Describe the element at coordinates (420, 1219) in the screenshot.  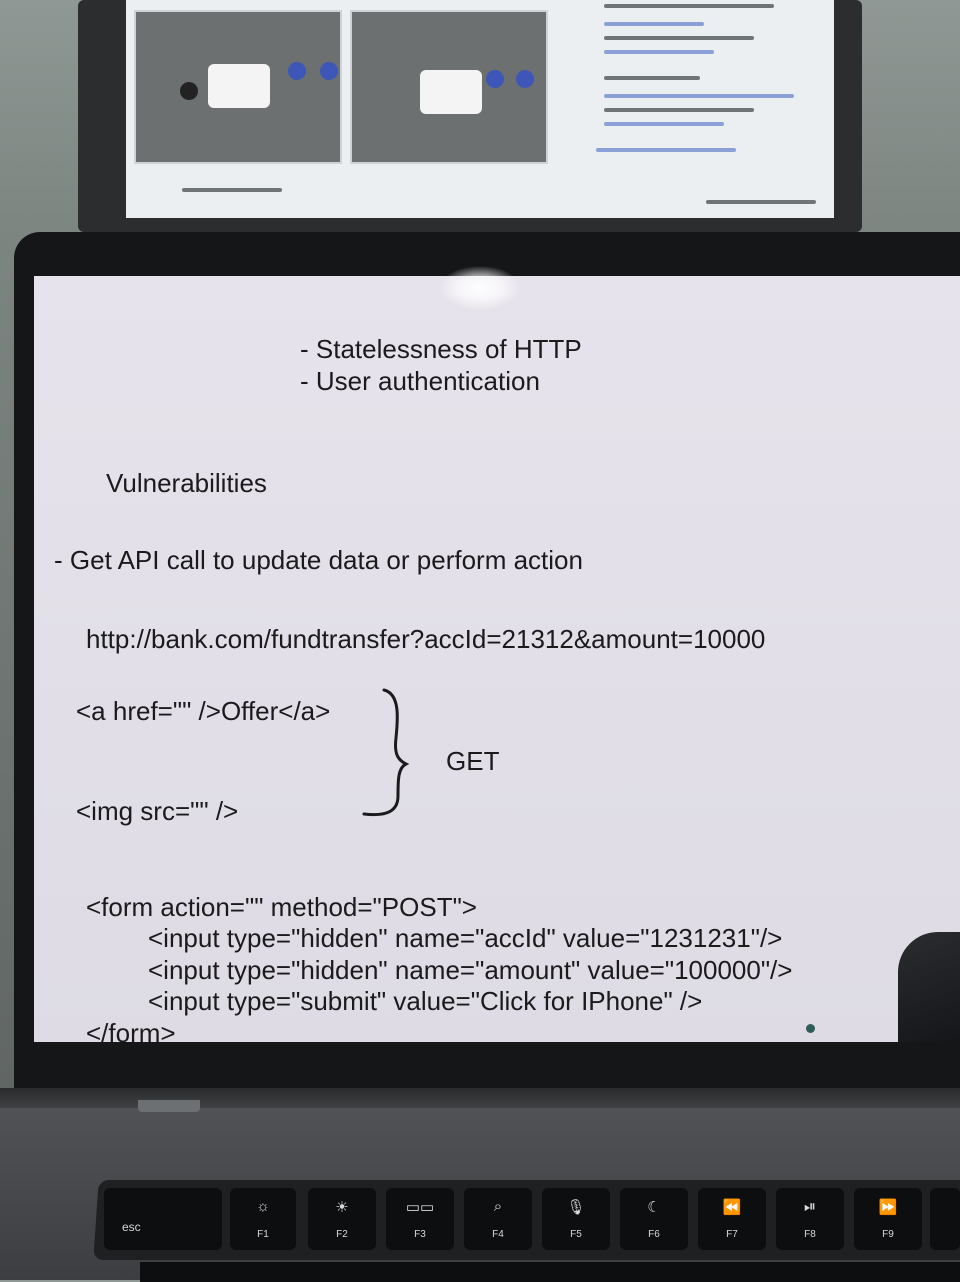
I see `f3-key: ▭▭ F3` at that location.